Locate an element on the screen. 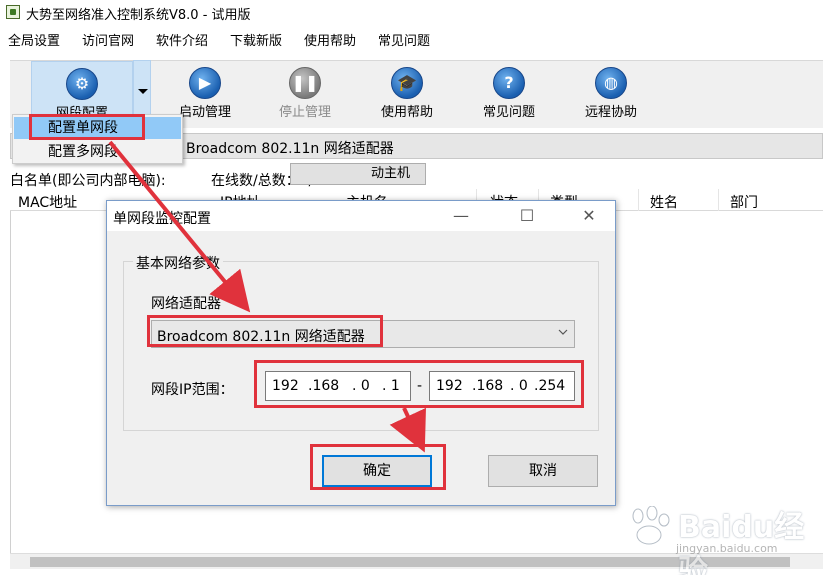  column-name: 姓名 is located at coordinates (661, 201).